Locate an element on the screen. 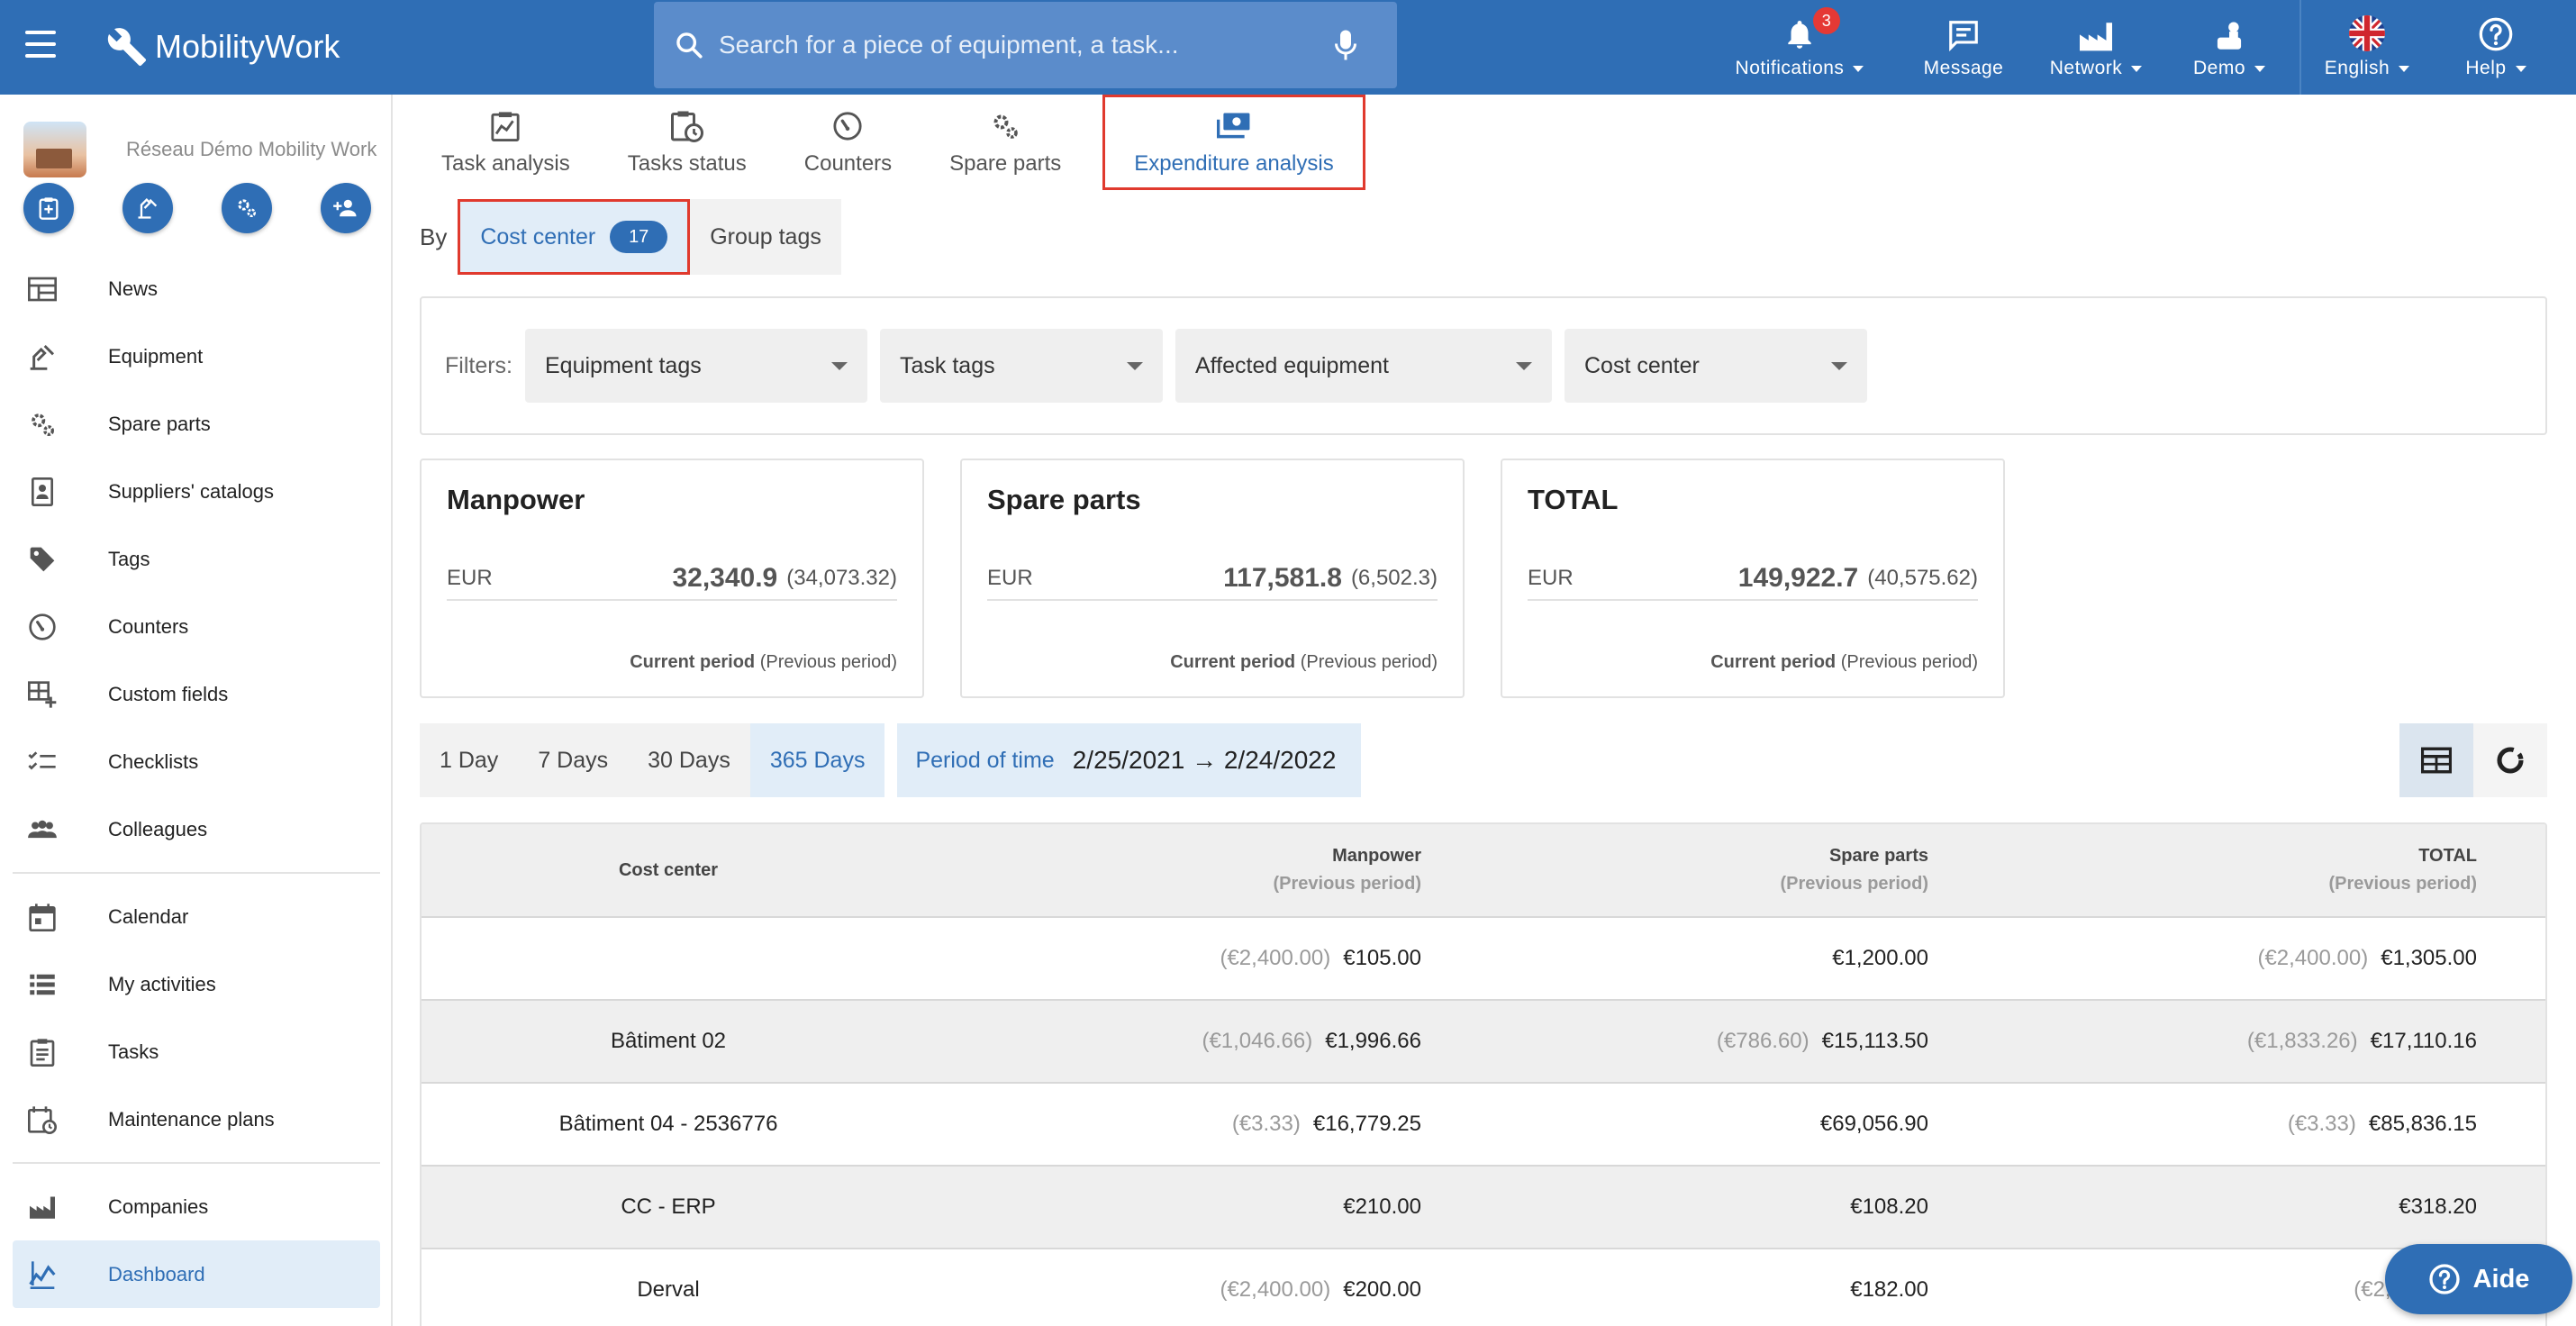 The image size is (2576, 1326). task-tags-filter: Task tags is located at coordinates (1021, 366).